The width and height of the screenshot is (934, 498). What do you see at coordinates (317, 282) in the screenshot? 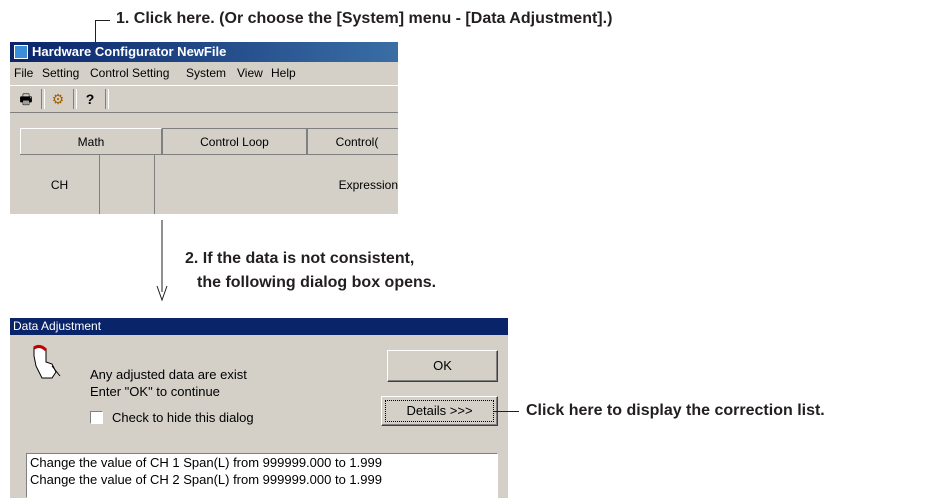
I see `step2-annotation-line2: the following dialog box opens.` at bounding box center [317, 282].